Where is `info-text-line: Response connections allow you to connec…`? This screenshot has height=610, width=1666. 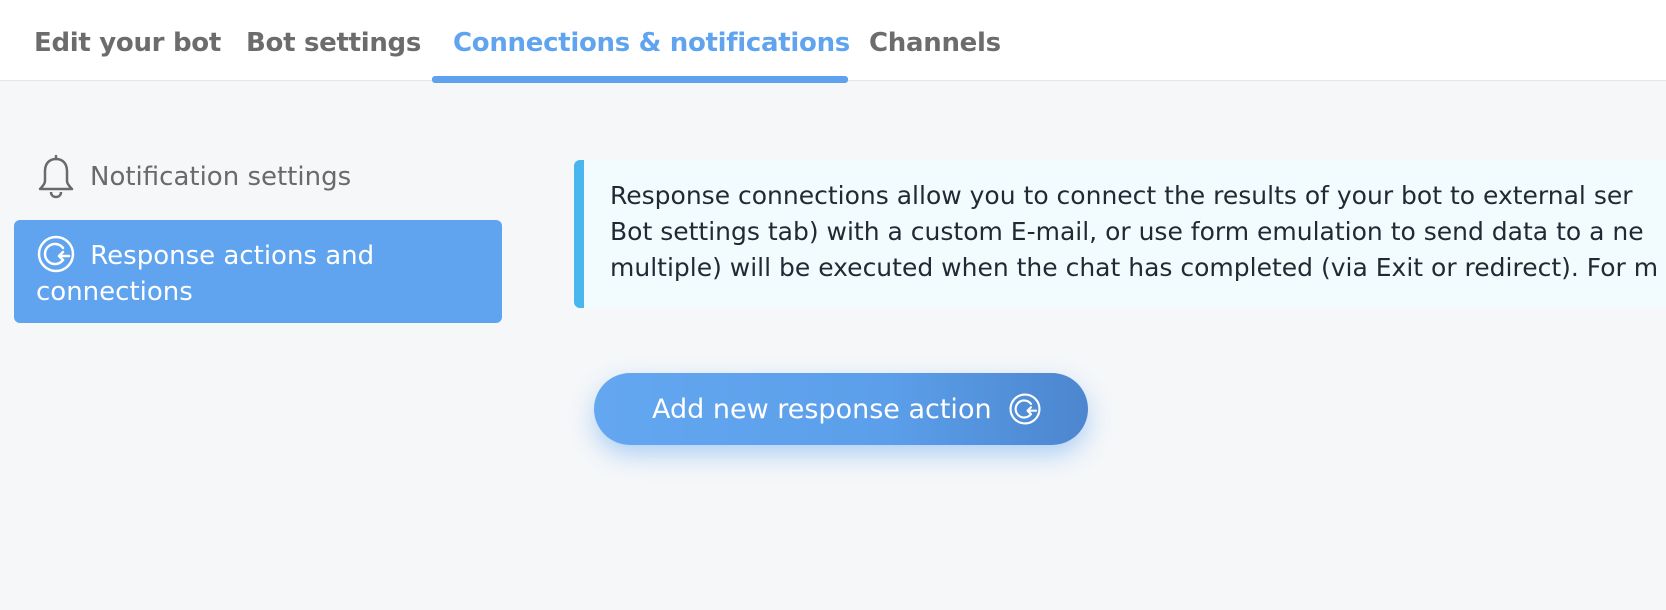
info-text-line: Response connections allow you to connec… is located at coordinates (1121, 195).